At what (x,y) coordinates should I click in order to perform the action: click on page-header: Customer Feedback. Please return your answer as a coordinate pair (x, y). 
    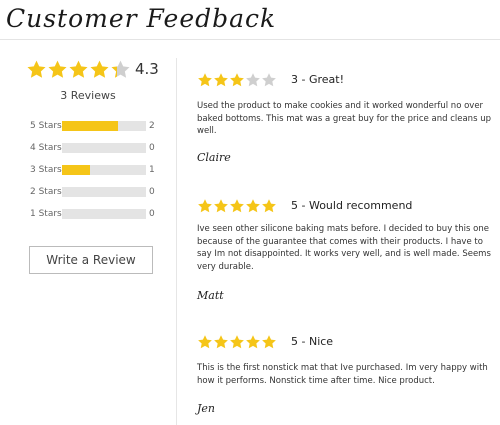
    Looking at the image, I should click on (250, 20).